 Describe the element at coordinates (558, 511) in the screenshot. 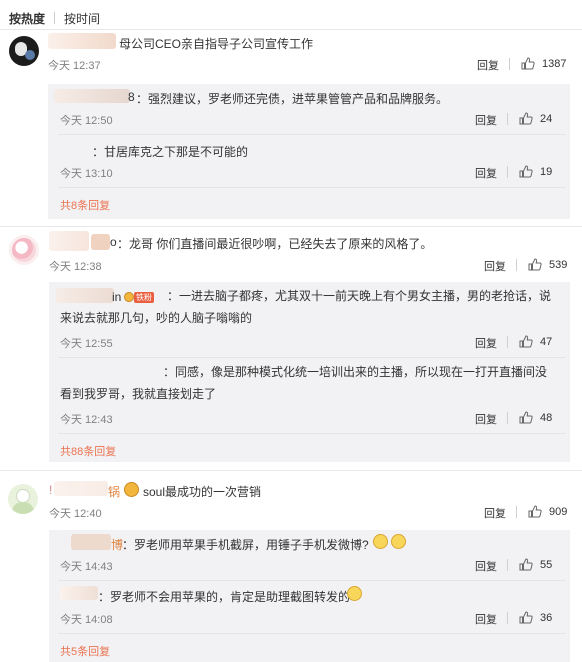

I see `like-count: 909` at that location.